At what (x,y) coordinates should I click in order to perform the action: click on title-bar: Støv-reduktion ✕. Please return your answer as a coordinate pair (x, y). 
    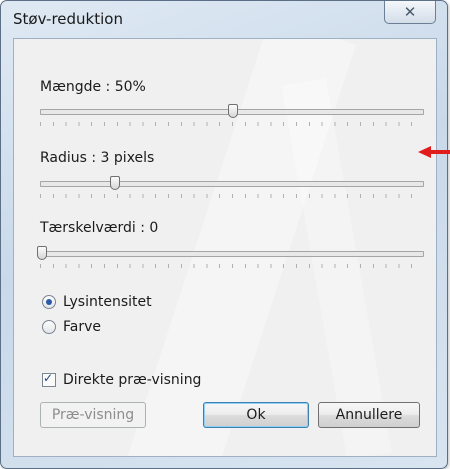
    Looking at the image, I should click on (224, 19).